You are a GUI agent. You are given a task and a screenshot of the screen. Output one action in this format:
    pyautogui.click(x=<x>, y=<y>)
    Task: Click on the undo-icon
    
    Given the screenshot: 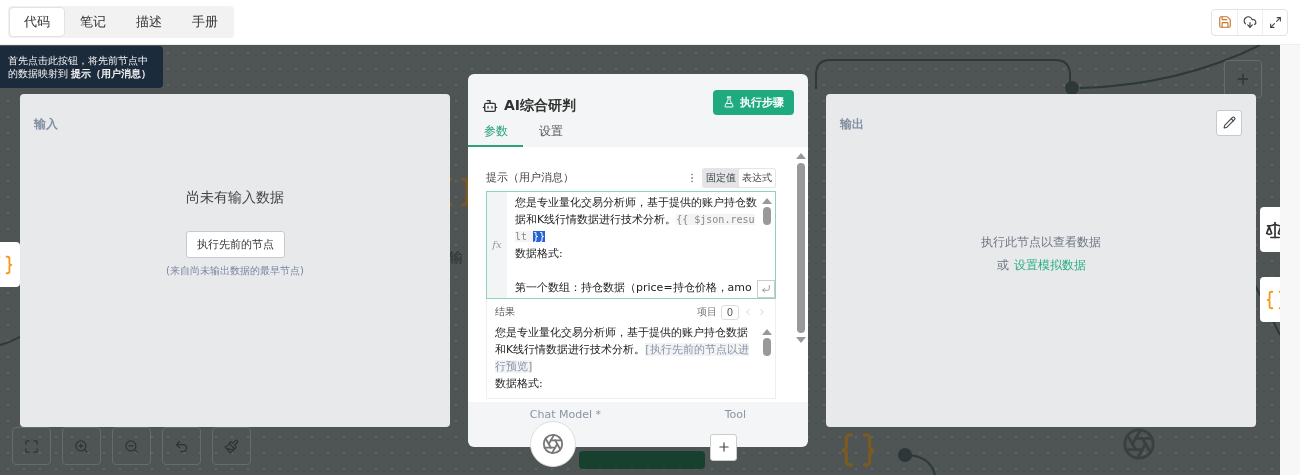 What is the action you would take?
    pyautogui.click(x=181, y=446)
    